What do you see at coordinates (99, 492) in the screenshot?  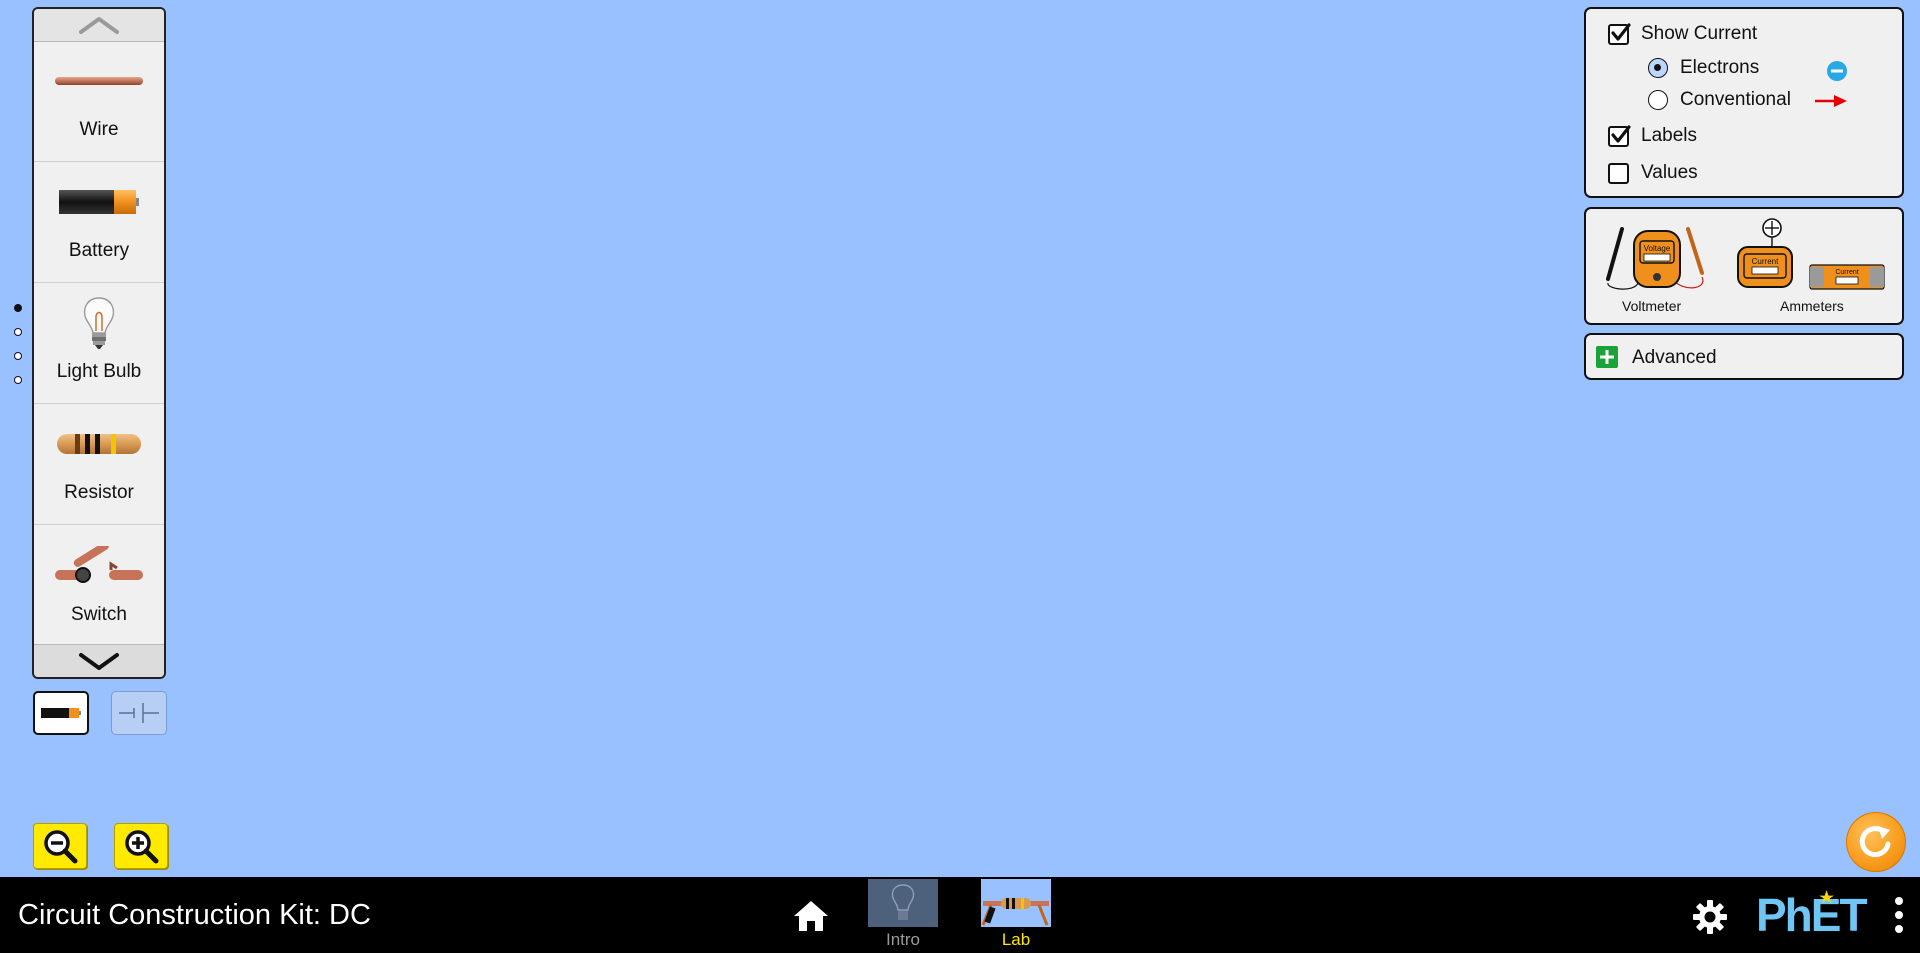 I see `resistor-label: Resistor` at bounding box center [99, 492].